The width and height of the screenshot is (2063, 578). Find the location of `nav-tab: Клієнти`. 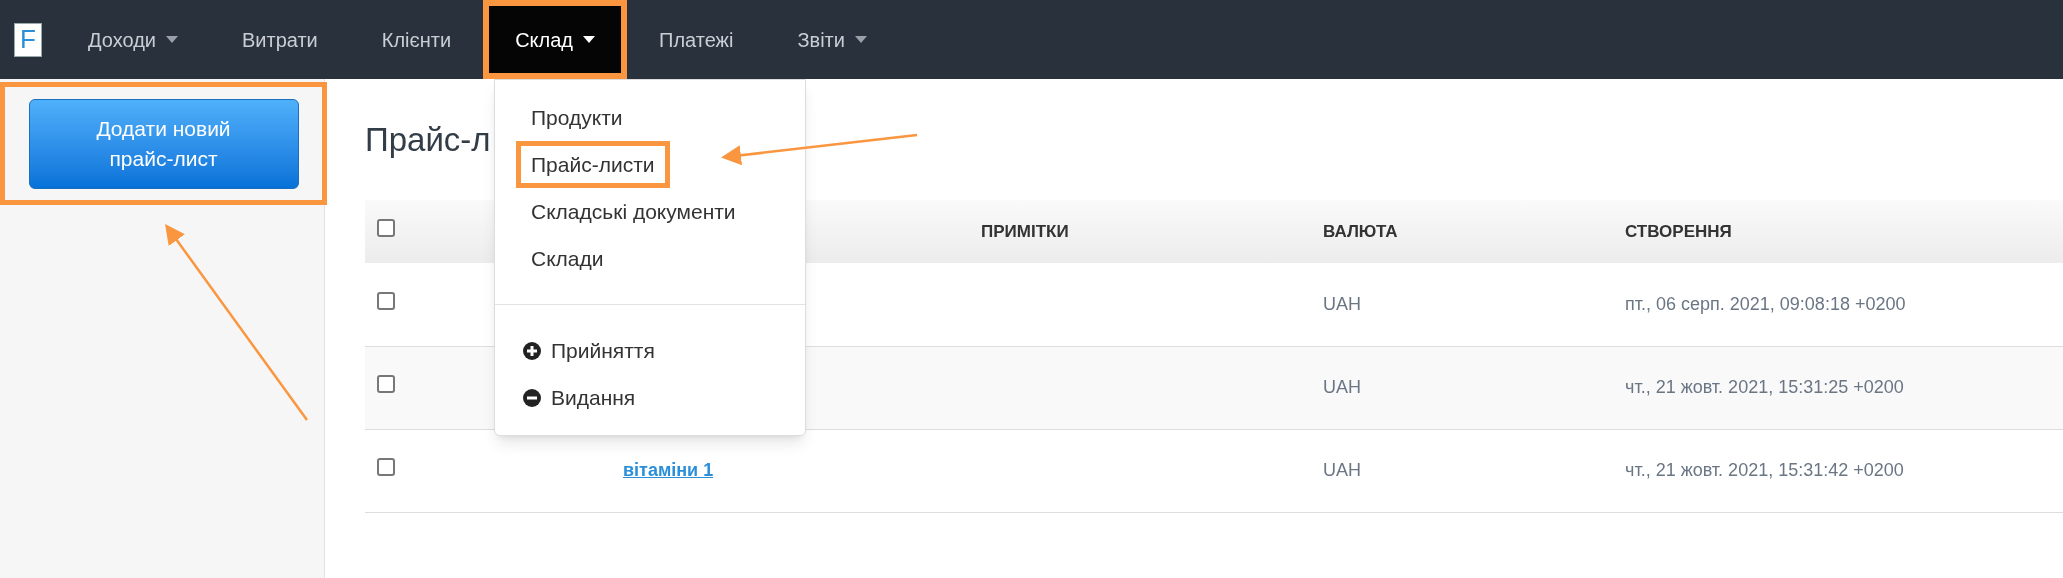

nav-tab: Клієнти is located at coordinates (416, 39).